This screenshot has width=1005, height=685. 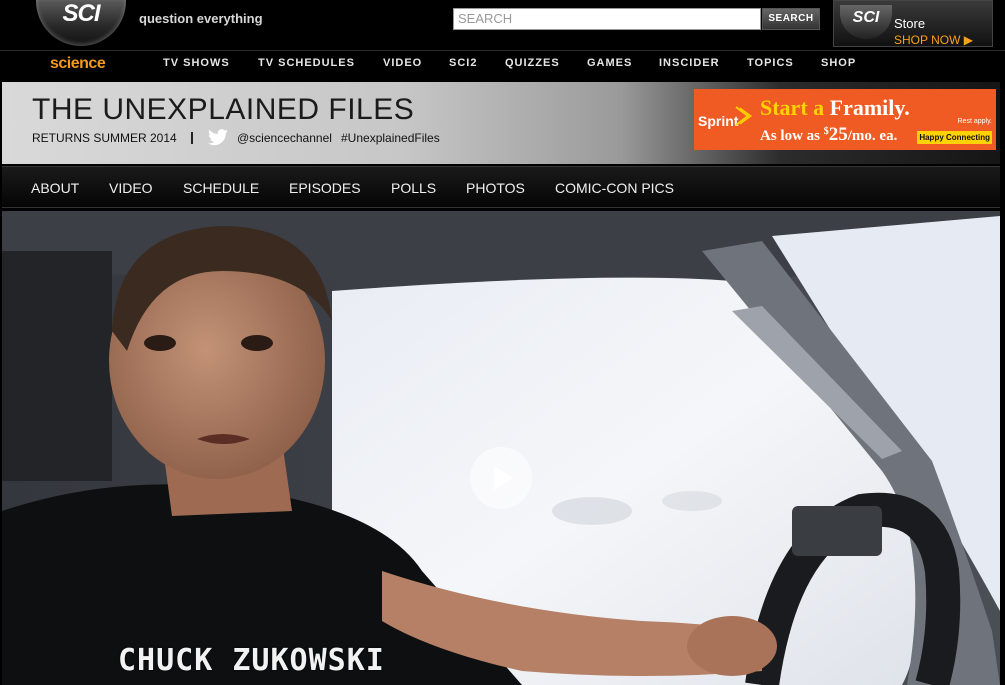 What do you see at coordinates (975, 121) in the screenshot?
I see `ad-fine-print: Rest apply.` at bounding box center [975, 121].